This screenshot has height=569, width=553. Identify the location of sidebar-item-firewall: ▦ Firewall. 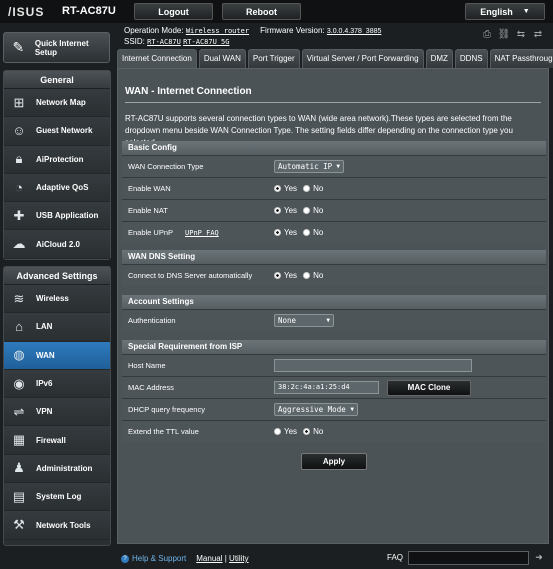
(57, 440).